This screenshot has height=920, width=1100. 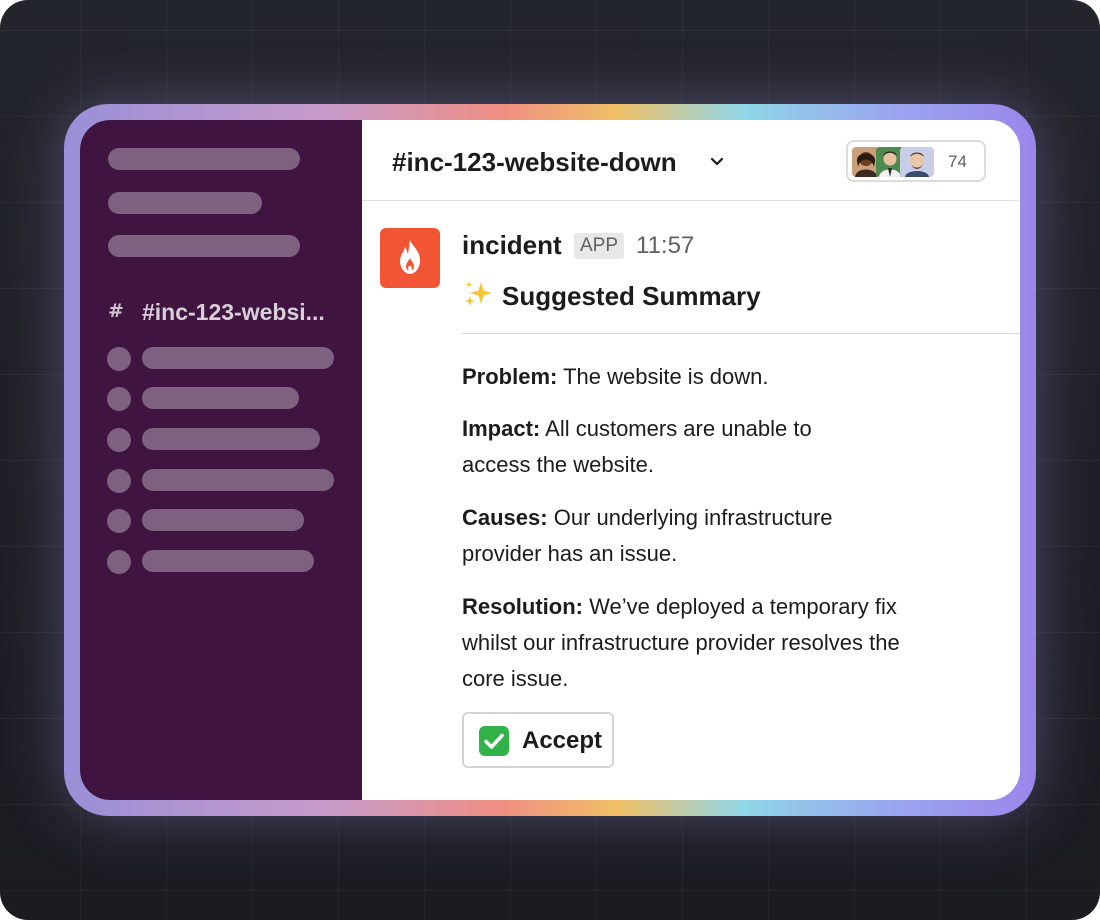 I want to click on flame-icon, so click(x=410, y=257).